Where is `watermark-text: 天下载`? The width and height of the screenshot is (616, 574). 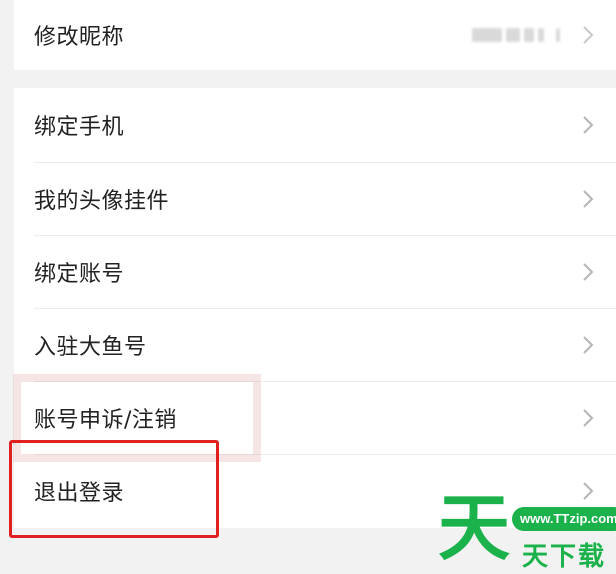 watermark-text: 天下载 is located at coordinates (564, 557).